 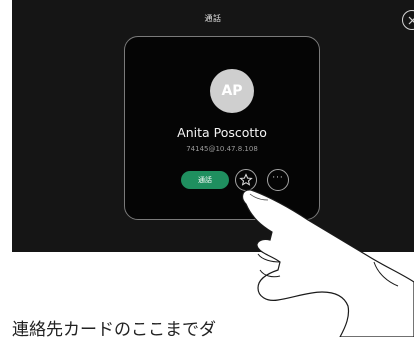 I want to click on contact-address: 74145@10.47.8.108, so click(x=222, y=149).